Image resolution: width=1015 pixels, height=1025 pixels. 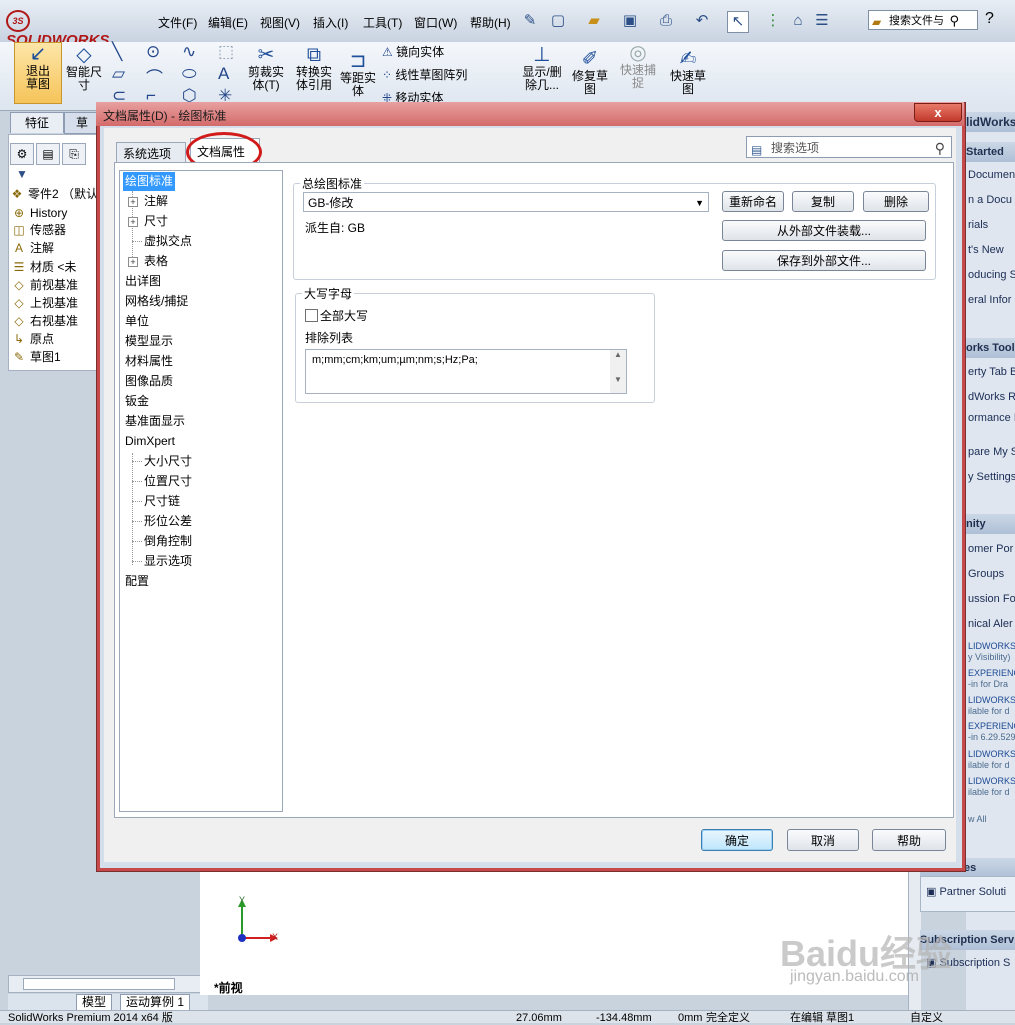 What do you see at coordinates (137, 321) in the screenshot?
I see `nav-units: 单位` at bounding box center [137, 321].